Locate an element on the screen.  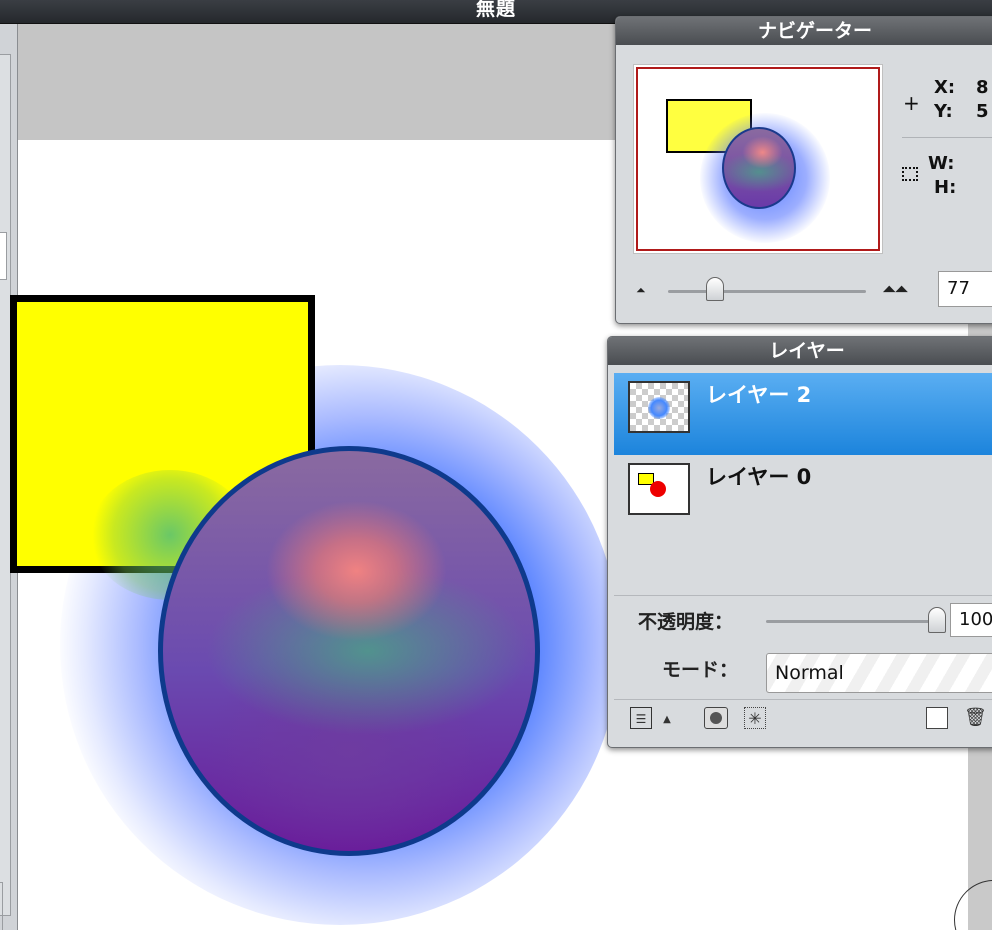
navigator-divider is located at coordinates (947, 137).